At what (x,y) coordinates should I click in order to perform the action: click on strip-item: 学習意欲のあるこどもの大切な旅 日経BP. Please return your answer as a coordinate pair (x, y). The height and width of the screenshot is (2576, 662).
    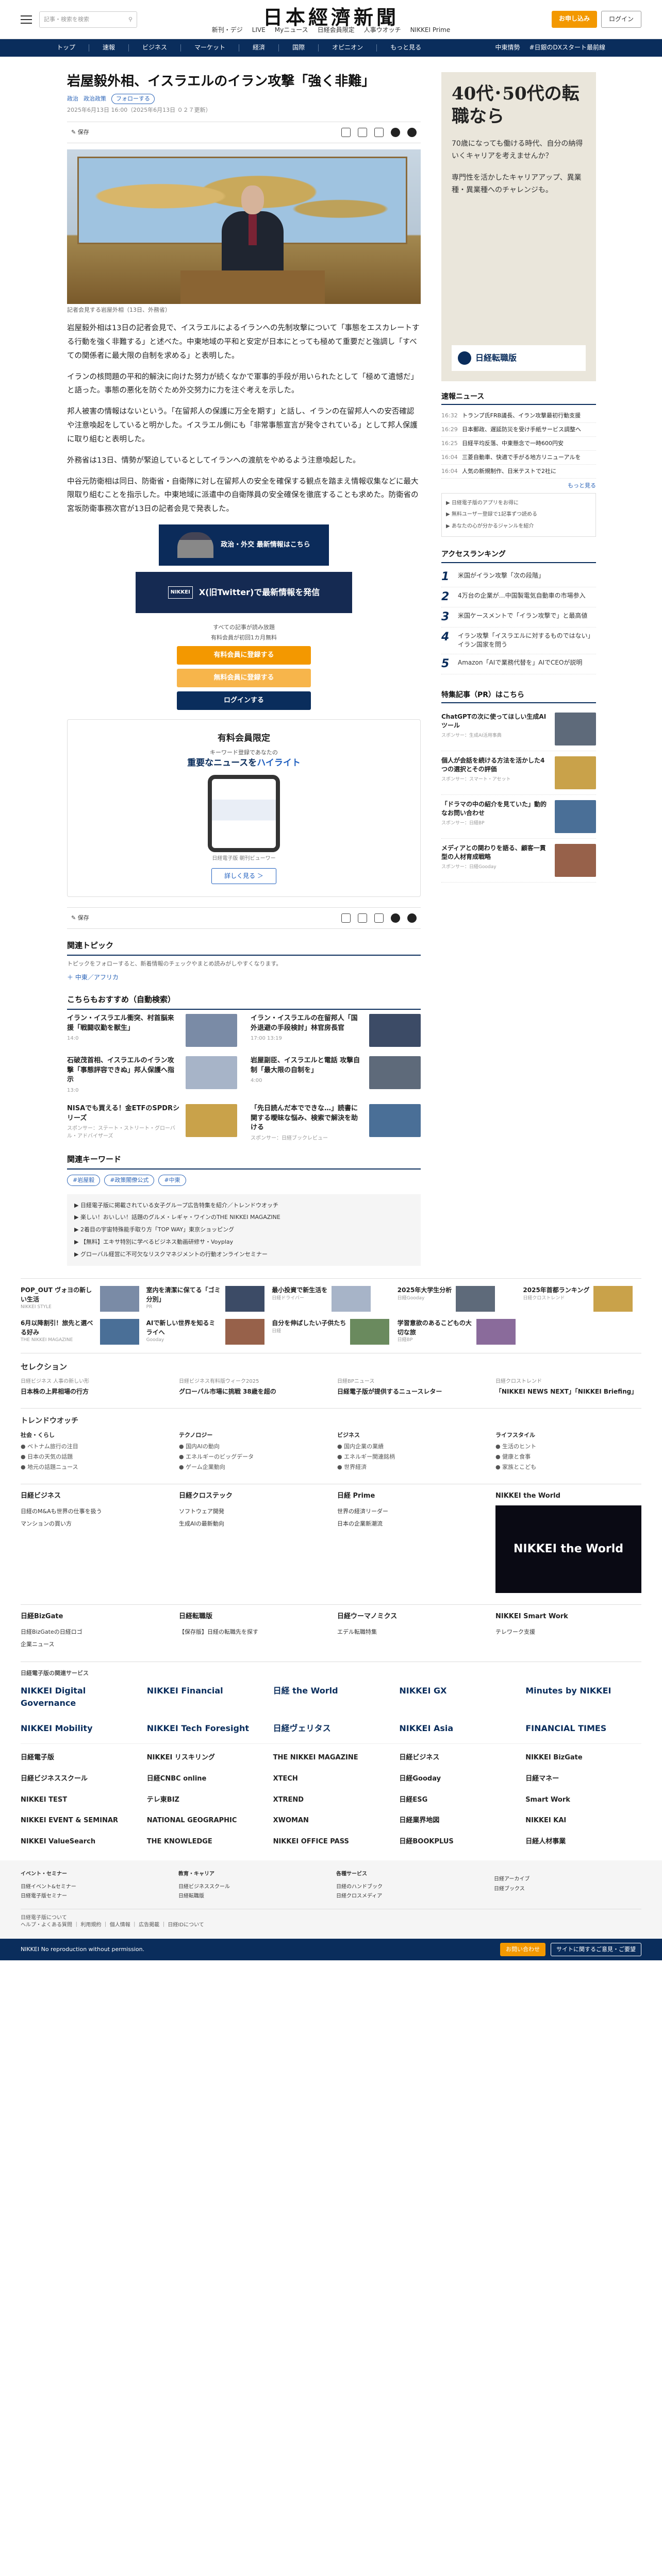
    Looking at the image, I should click on (457, 1332).